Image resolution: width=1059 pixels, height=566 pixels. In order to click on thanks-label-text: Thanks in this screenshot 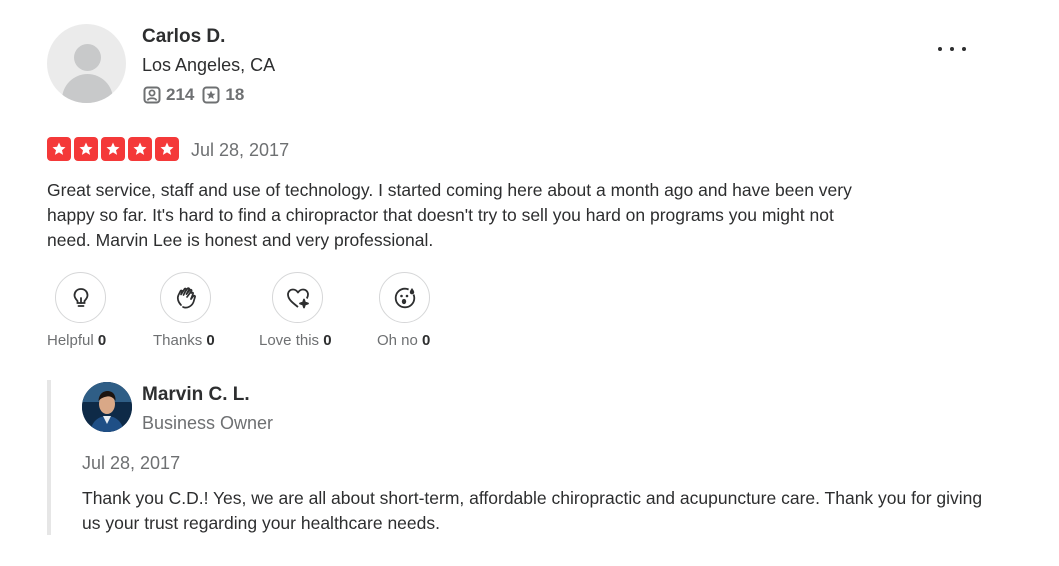, I will do `click(178, 340)`.